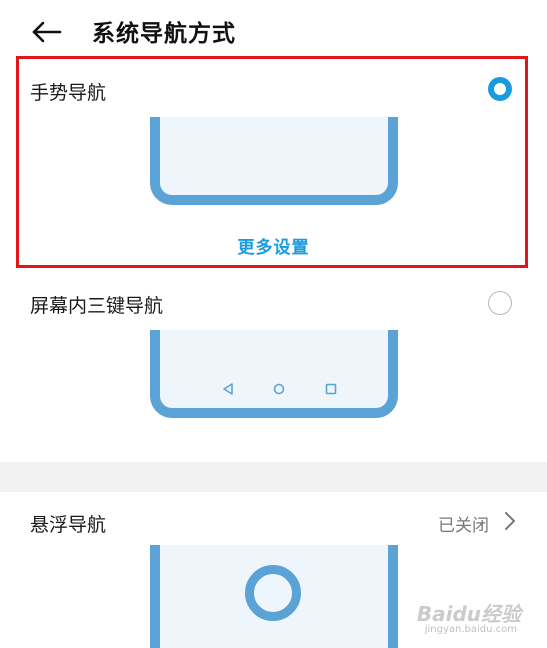 The height and width of the screenshot is (648, 547). Describe the element at coordinates (331, 389) in the screenshot. I see `recents-square-icon` at that location.